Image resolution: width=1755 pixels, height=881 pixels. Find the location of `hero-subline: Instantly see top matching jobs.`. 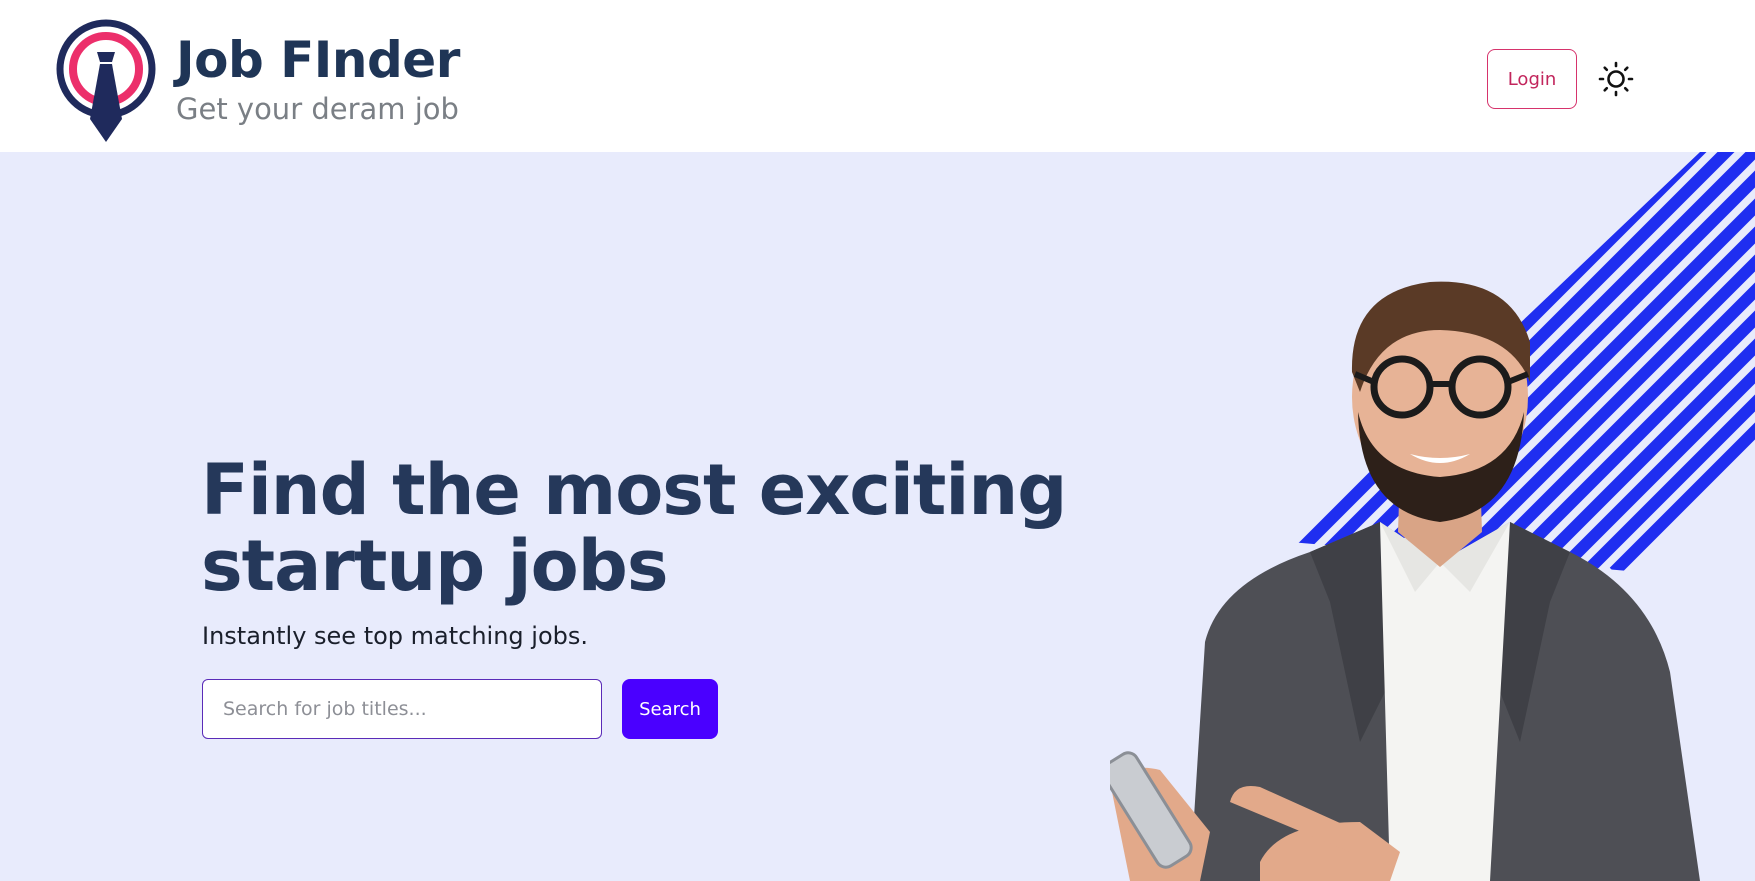

hero-subline: Instantly see top matching jobs. is located at coordinates (395, 636).